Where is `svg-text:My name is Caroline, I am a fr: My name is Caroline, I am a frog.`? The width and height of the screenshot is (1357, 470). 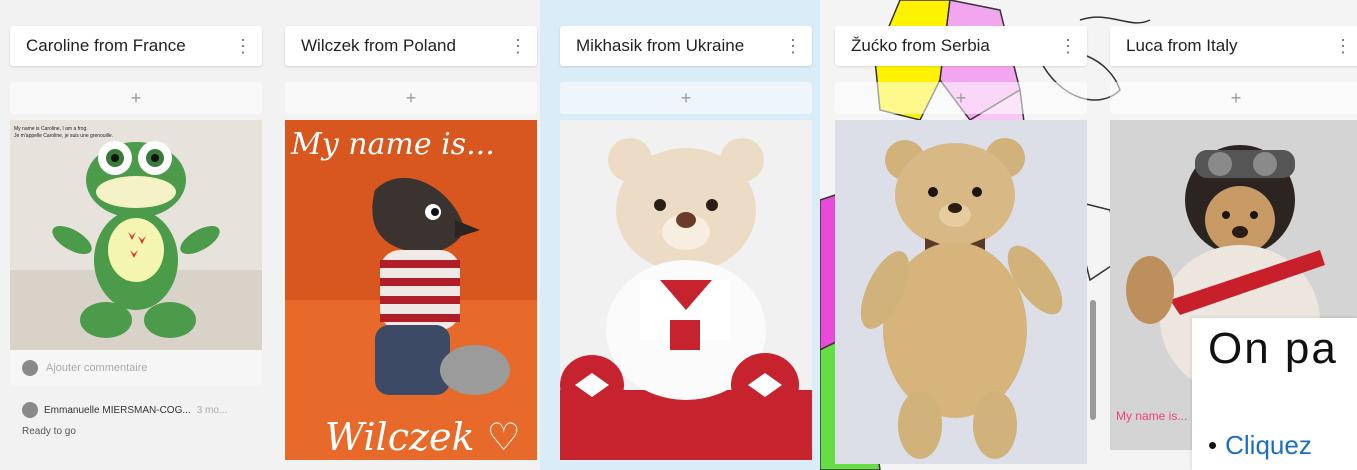 svg-text:My name is Caroline, I am a fr: My name is Caroline, I am a frog. is located at coordinates (51, 129).